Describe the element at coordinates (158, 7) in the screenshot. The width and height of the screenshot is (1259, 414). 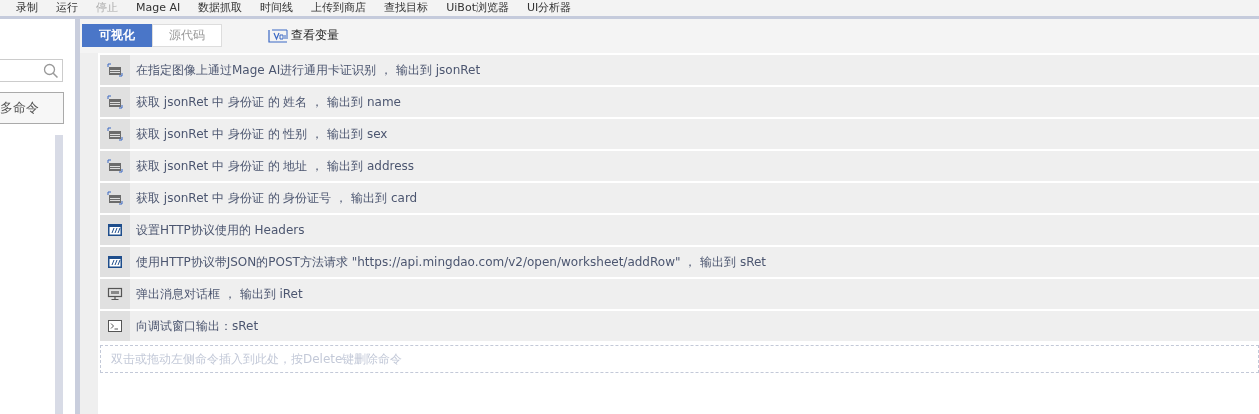
I see `toolbar-button: Mage AI` at that location.